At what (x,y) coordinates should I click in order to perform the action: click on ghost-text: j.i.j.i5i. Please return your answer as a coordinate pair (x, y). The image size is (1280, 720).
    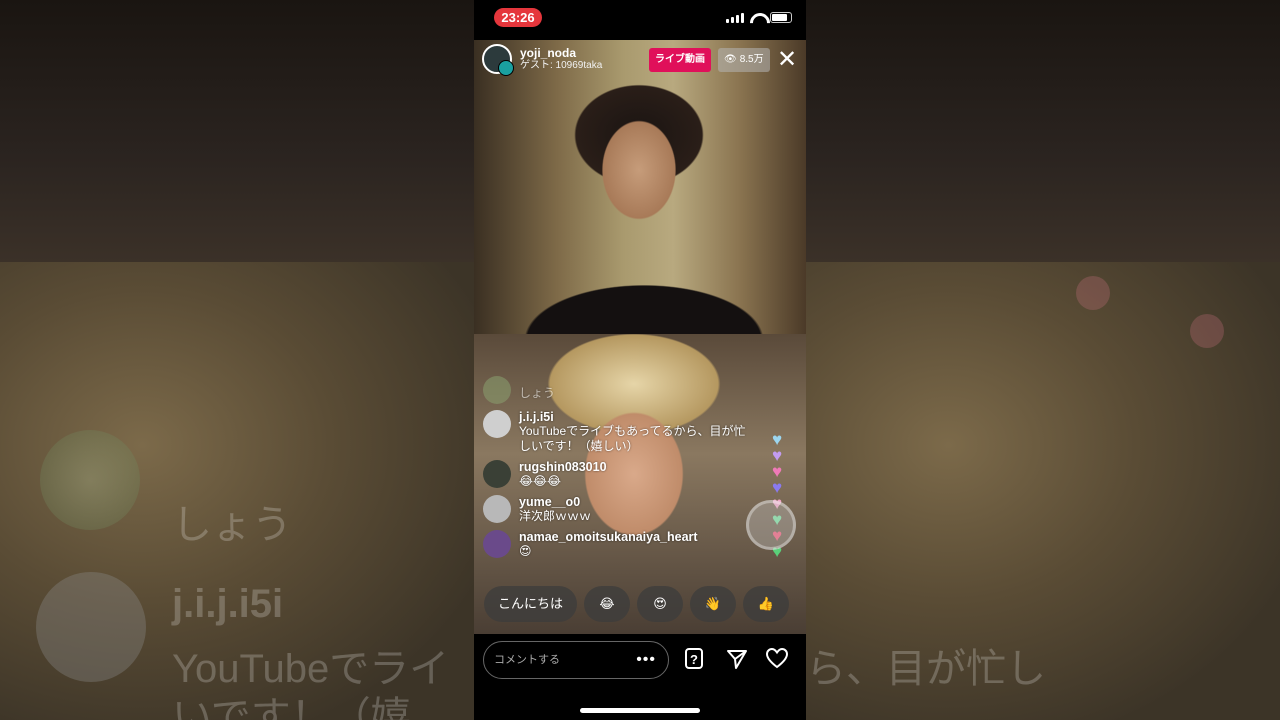
    Looking at the image, I should click on (228, 604).